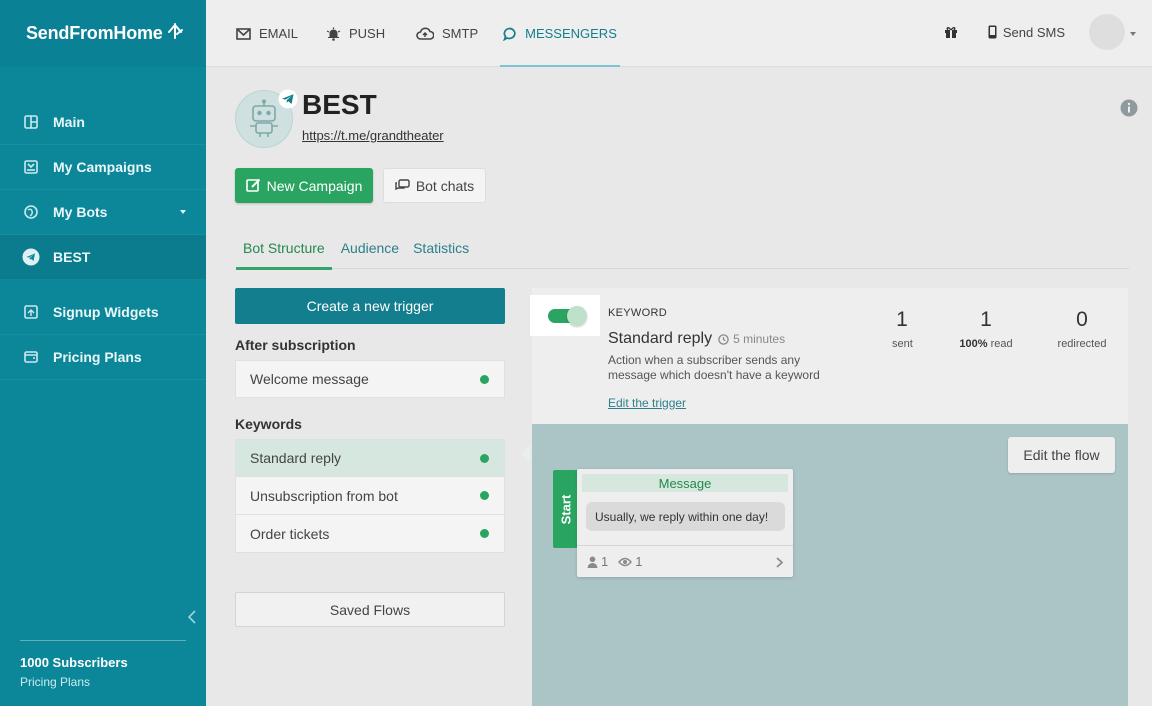 Image resolution: width=1152 pixels, height=706 pixels. I want to click on saved-flows-button: Saved Flows, so click(370, 609).